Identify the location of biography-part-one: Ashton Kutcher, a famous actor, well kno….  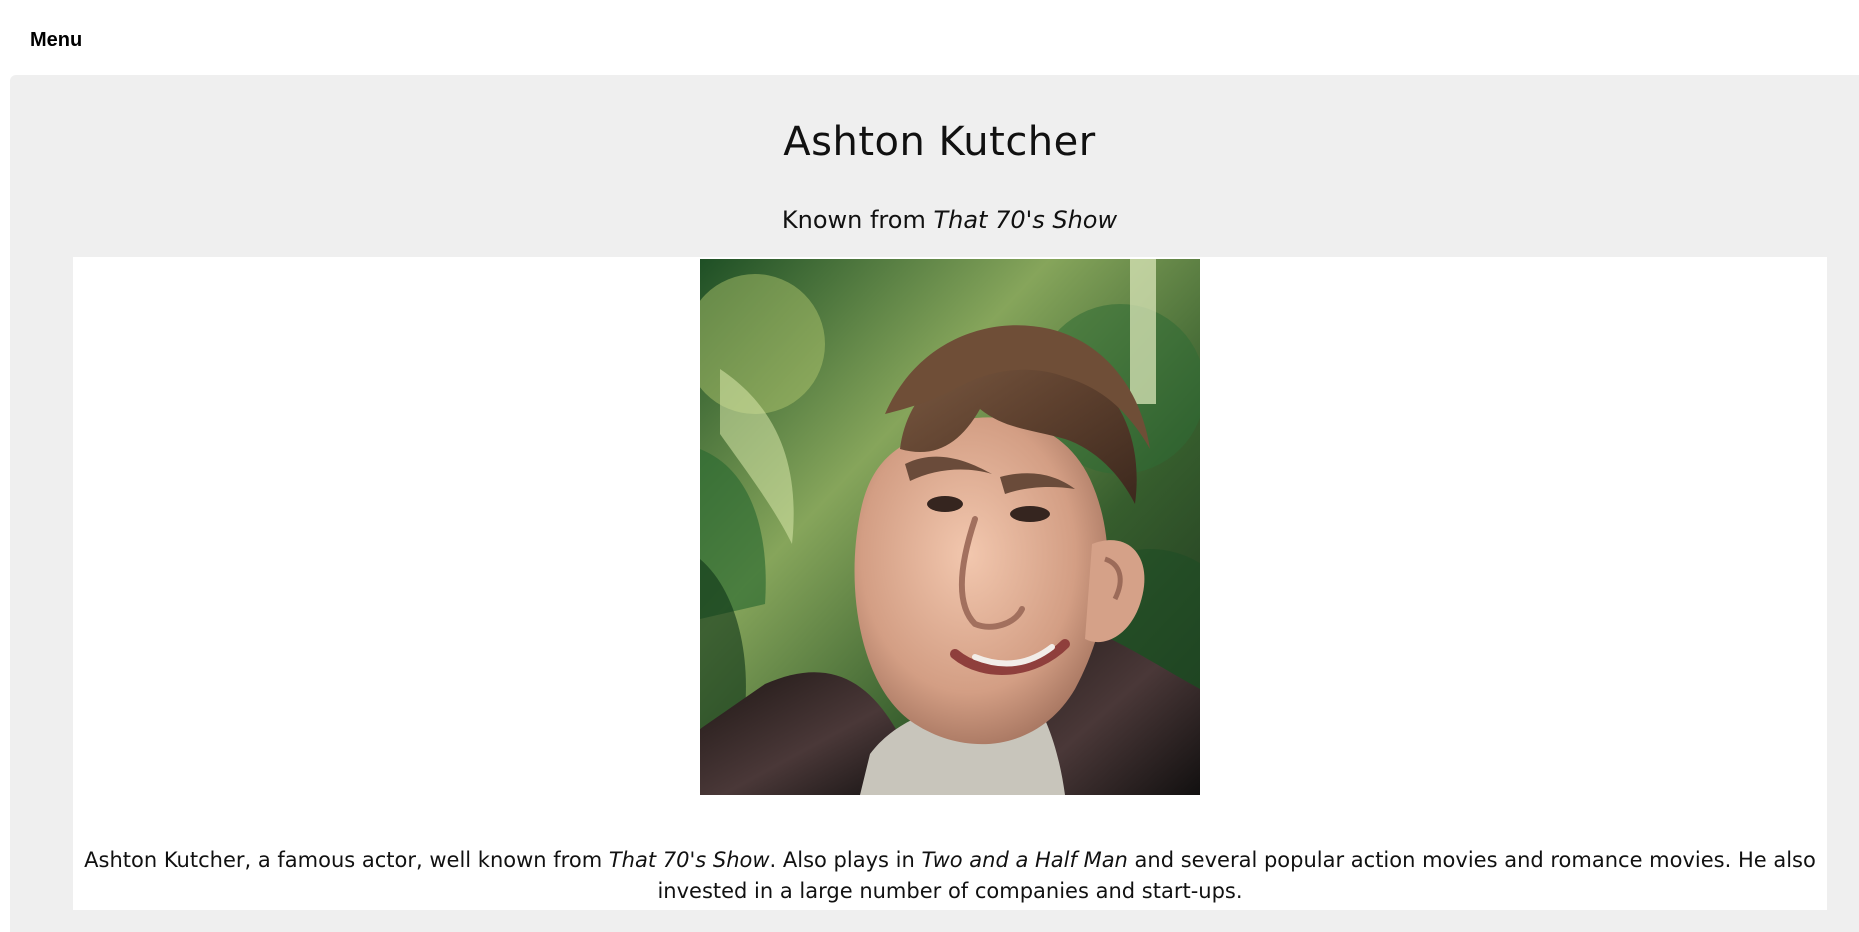
(346, 860).